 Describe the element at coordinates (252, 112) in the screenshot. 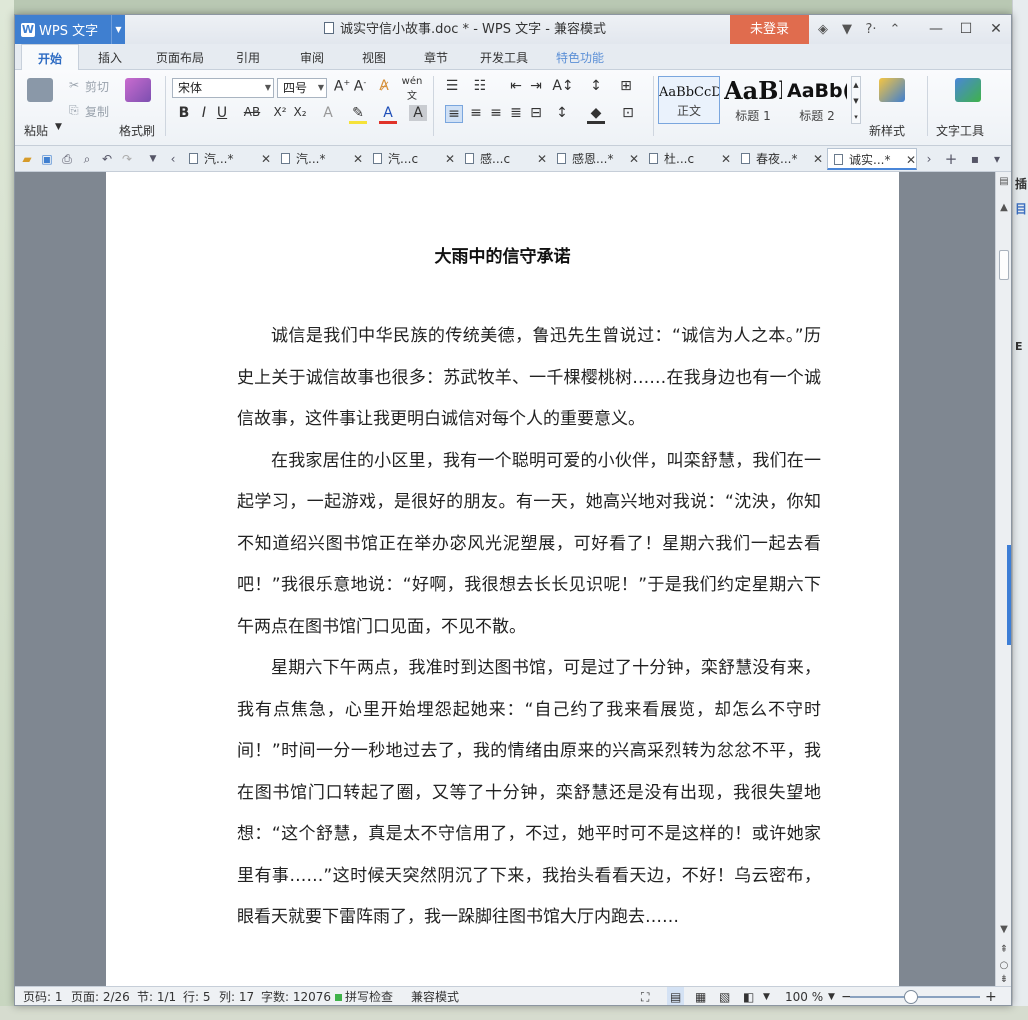

I see `strikethrough-icon: AB` at that location.